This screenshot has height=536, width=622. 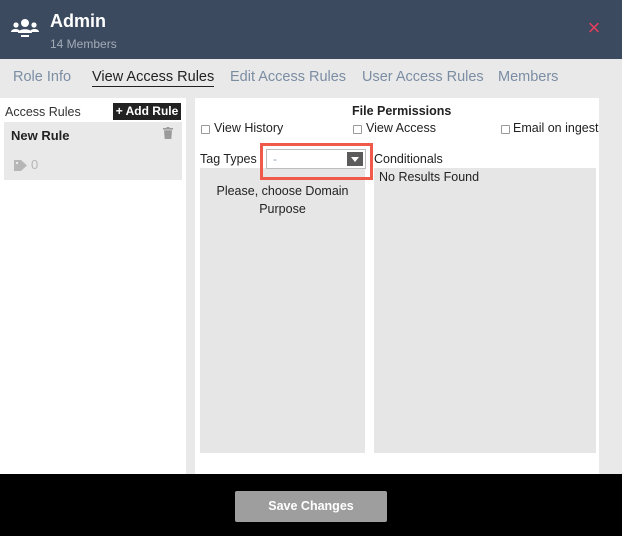 I want to click on member-count: 14 Members, so click(x=83, y=44).